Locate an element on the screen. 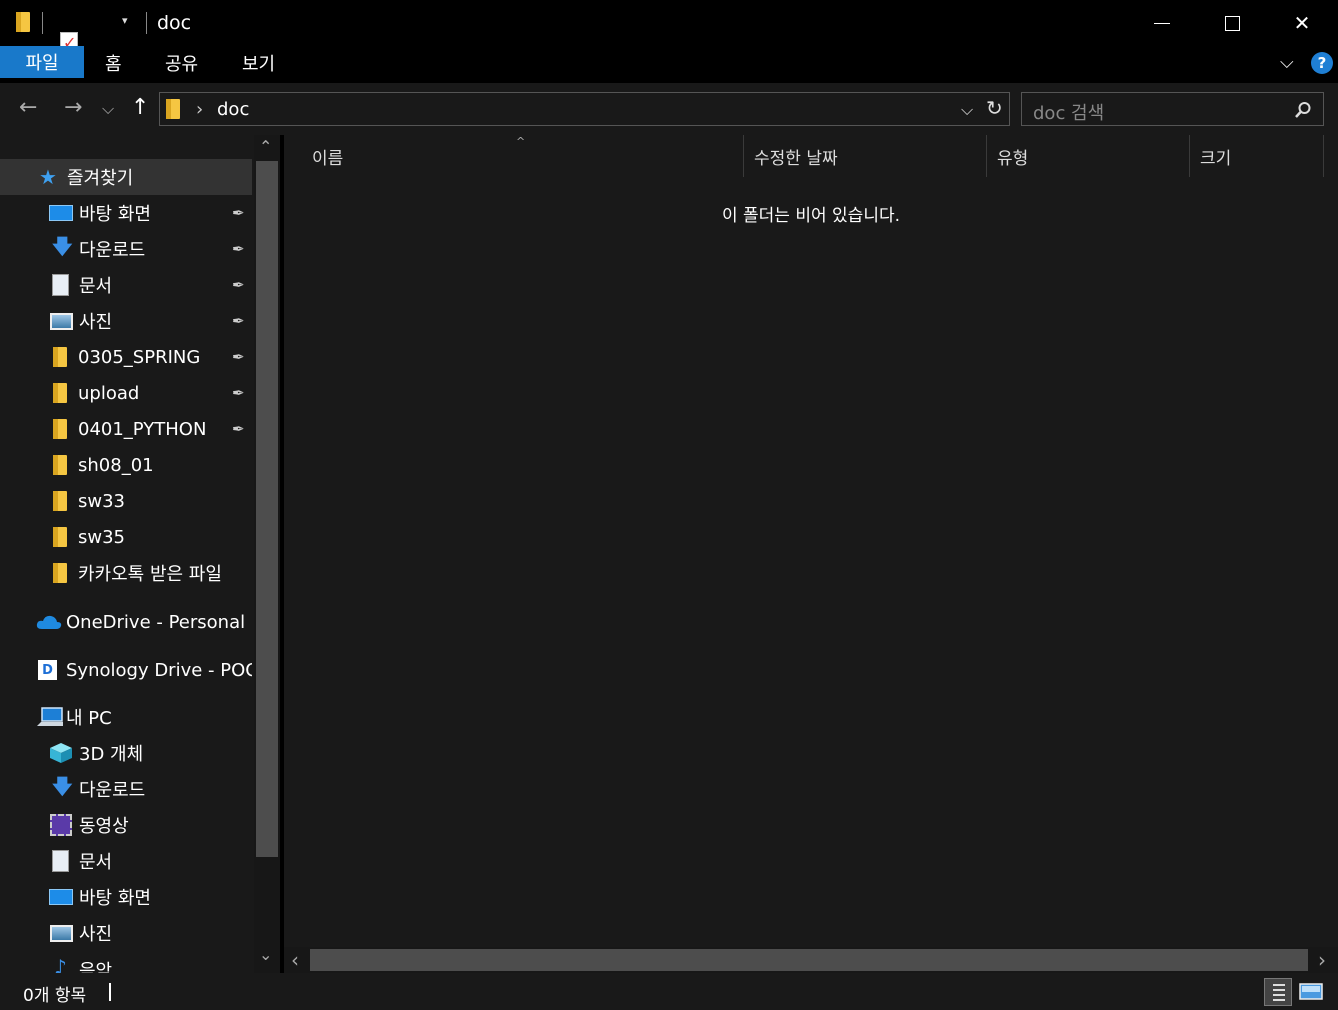 The height and width of the screenshot is (1010, 1338). close-button: ✕ is located at coordinates (1302, 23).